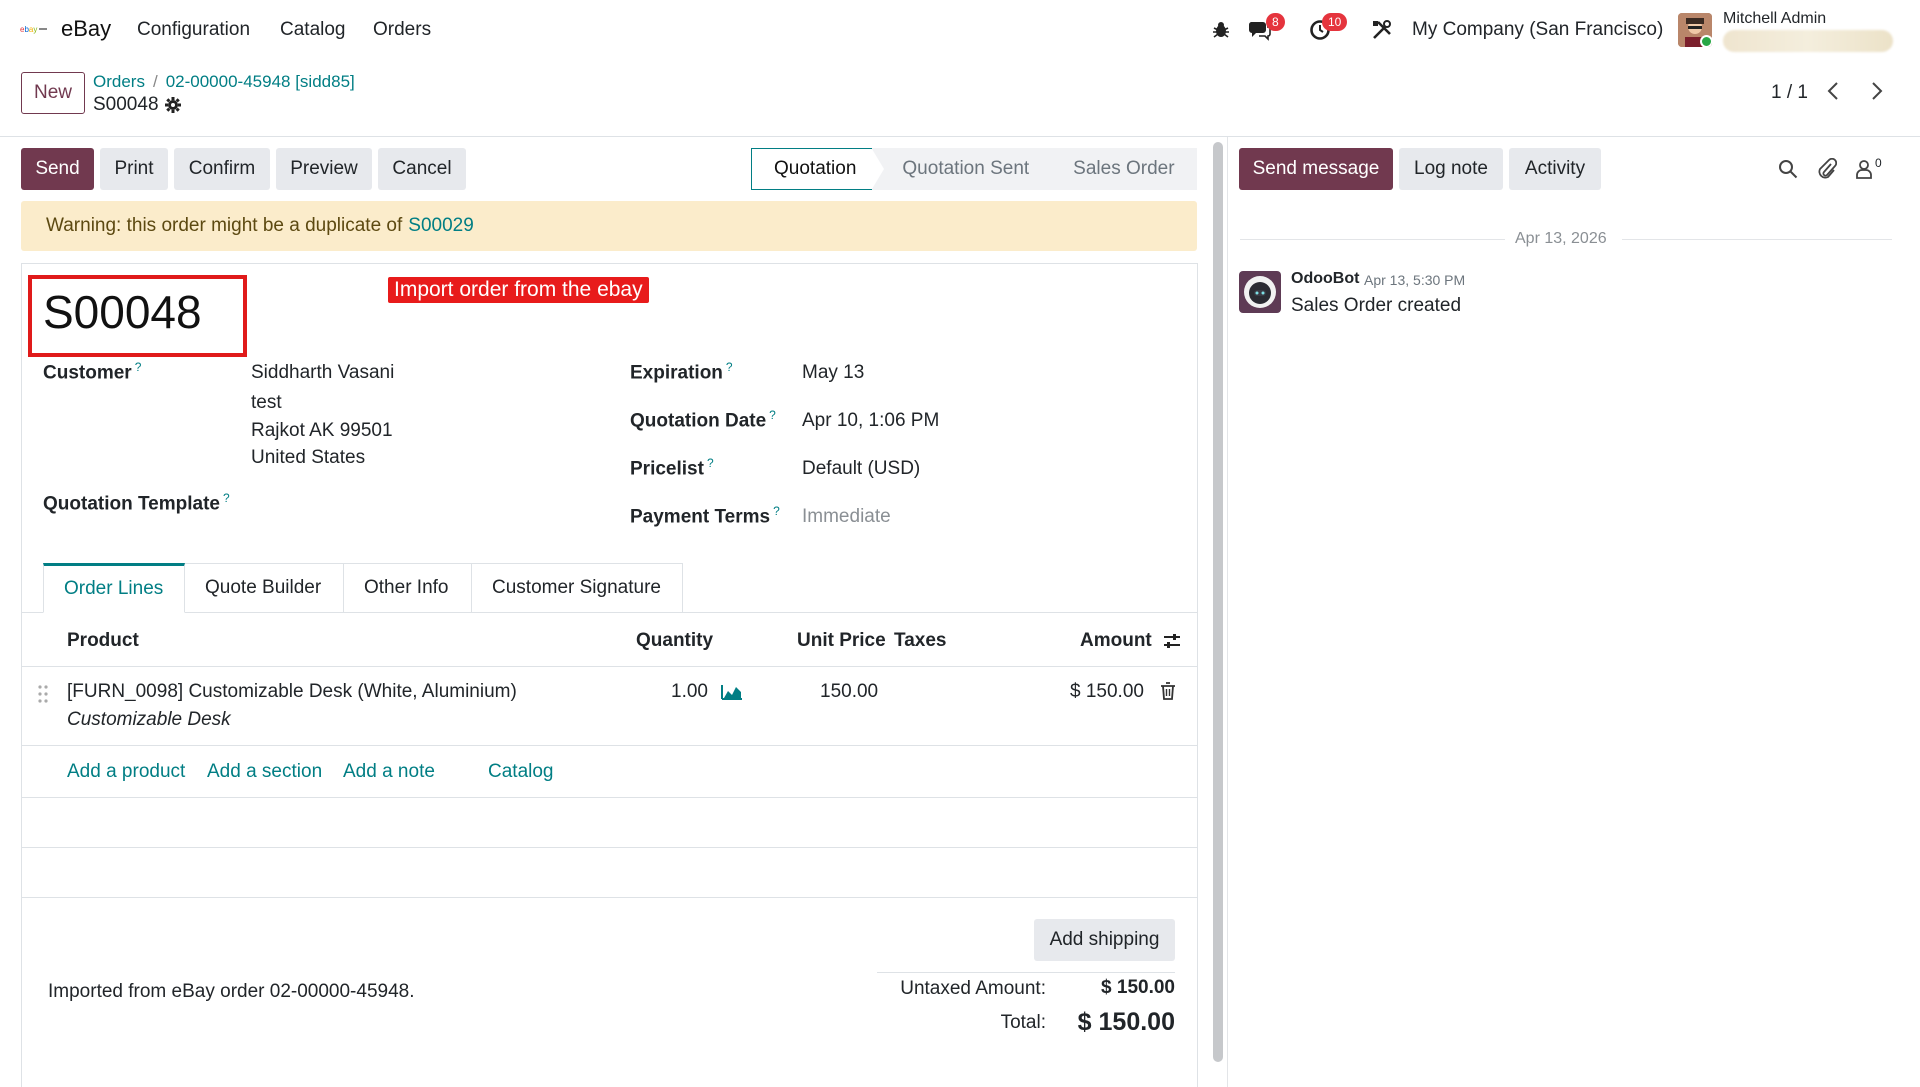 The width and height of the screenshot is (1920, 1087). Describe the element at coordinates (1808, 41) in the screenshot. I see `user-db-name-blurred` at that location.